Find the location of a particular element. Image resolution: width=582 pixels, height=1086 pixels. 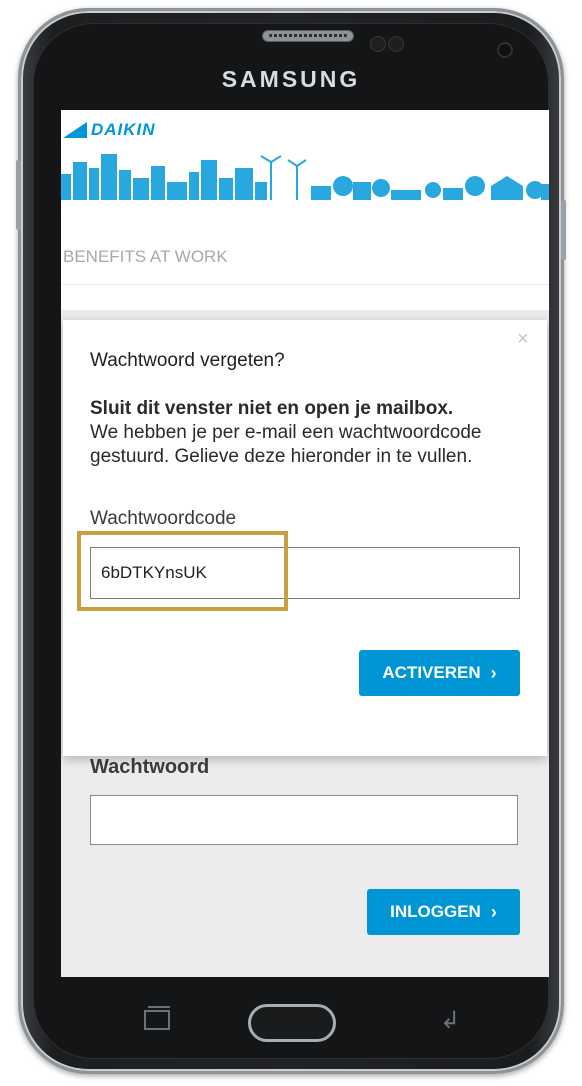

dialog-title: Wachtwoord vergeten? is located at coordinates (187, 360).